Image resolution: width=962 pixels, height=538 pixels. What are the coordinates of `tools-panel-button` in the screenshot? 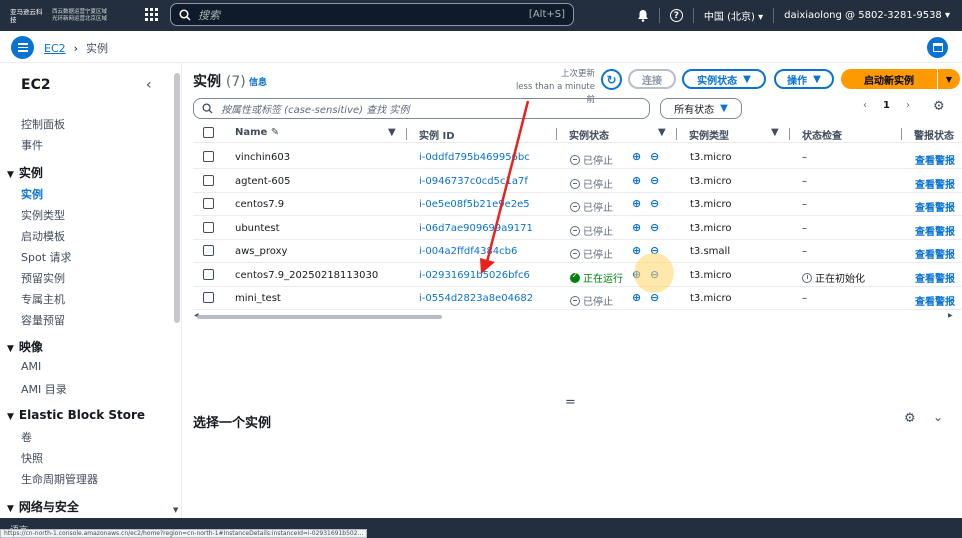 It's located at (937, 47).